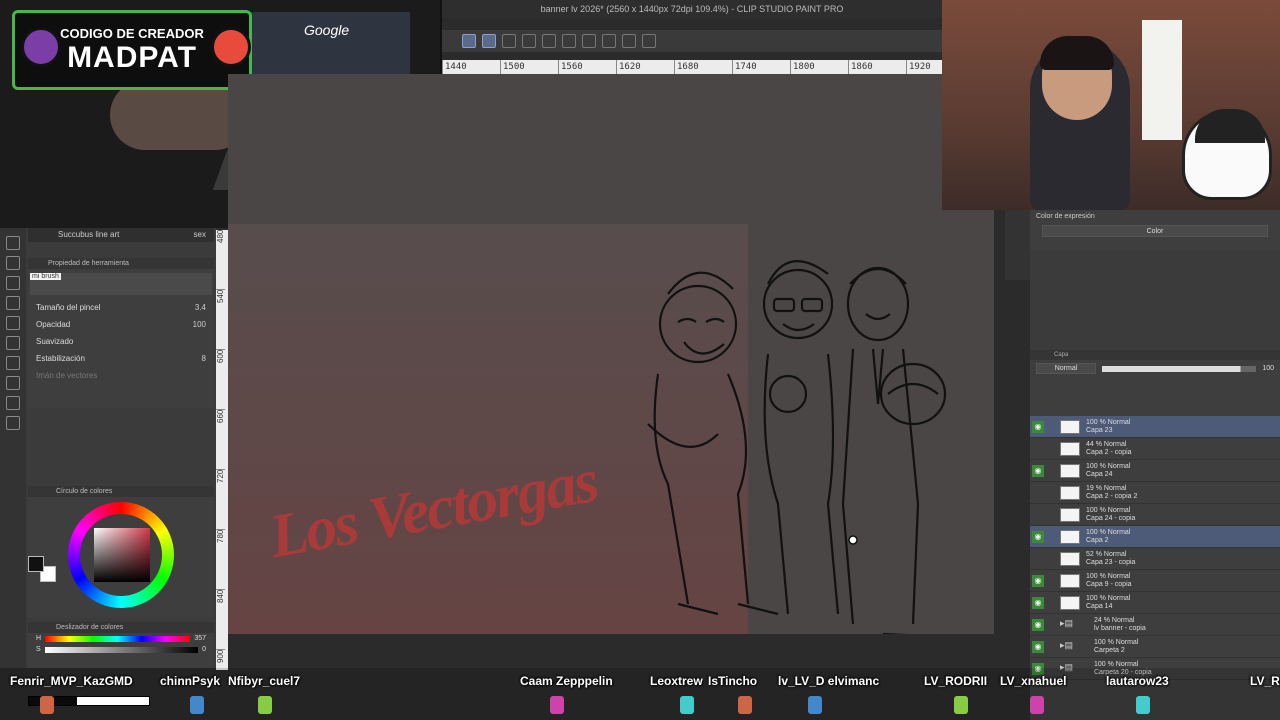 The height and width of the screenshot is (720, 1280). What do you see at coordinates (220, 620) in the screenshot?
I see `vruler-tick: 840` at bounding box center [220, 620].